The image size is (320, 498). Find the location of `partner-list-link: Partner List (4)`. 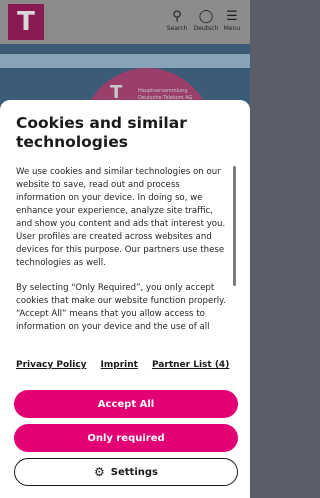

partner-list-link: Partner List (4) is located at coordinates (190, 365).